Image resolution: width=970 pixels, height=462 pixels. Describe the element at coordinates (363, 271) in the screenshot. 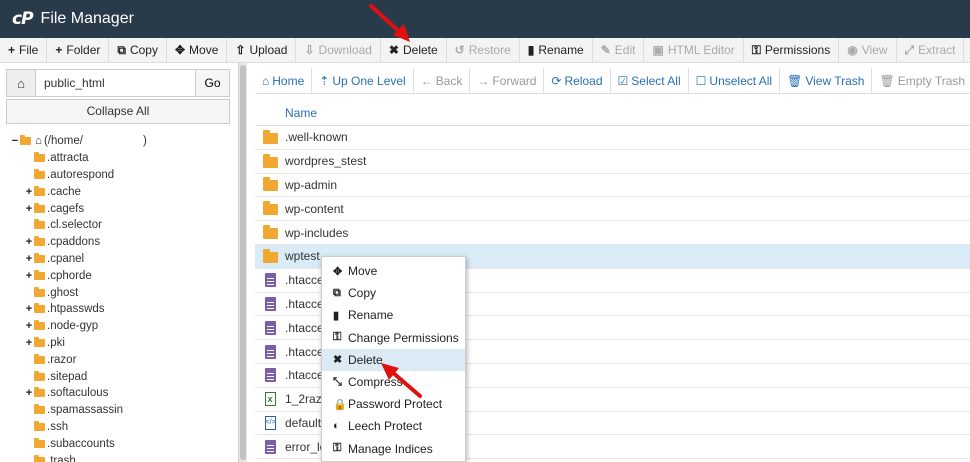

I see `menu-item-label: Move` at that location.